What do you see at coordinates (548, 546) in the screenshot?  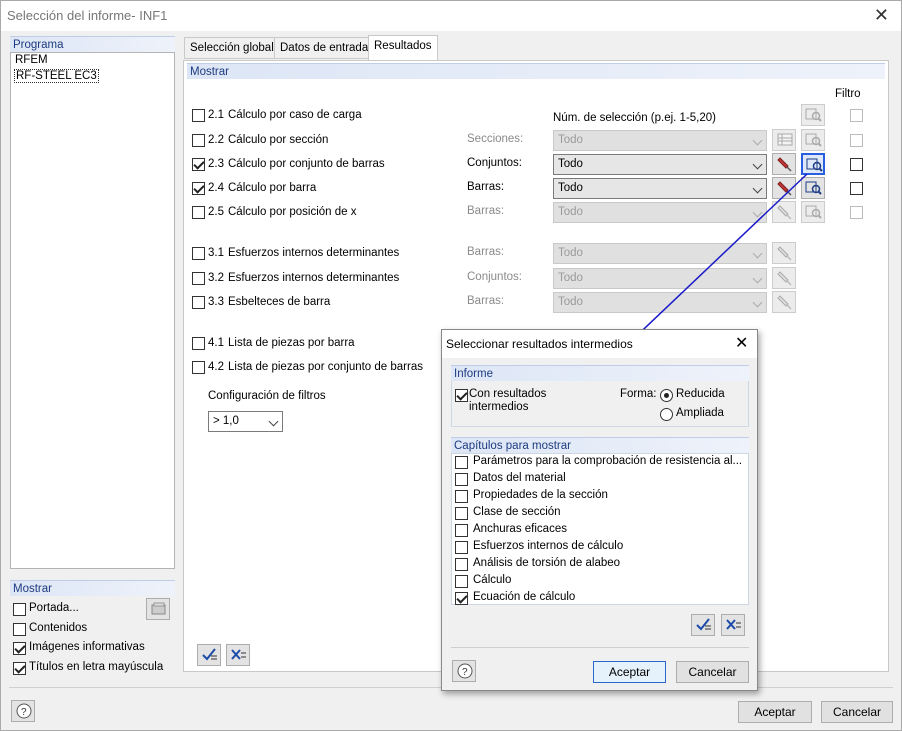 I see `chapter-label: Esfuerzos internos de cálculo` at bounding box center [548, 546].